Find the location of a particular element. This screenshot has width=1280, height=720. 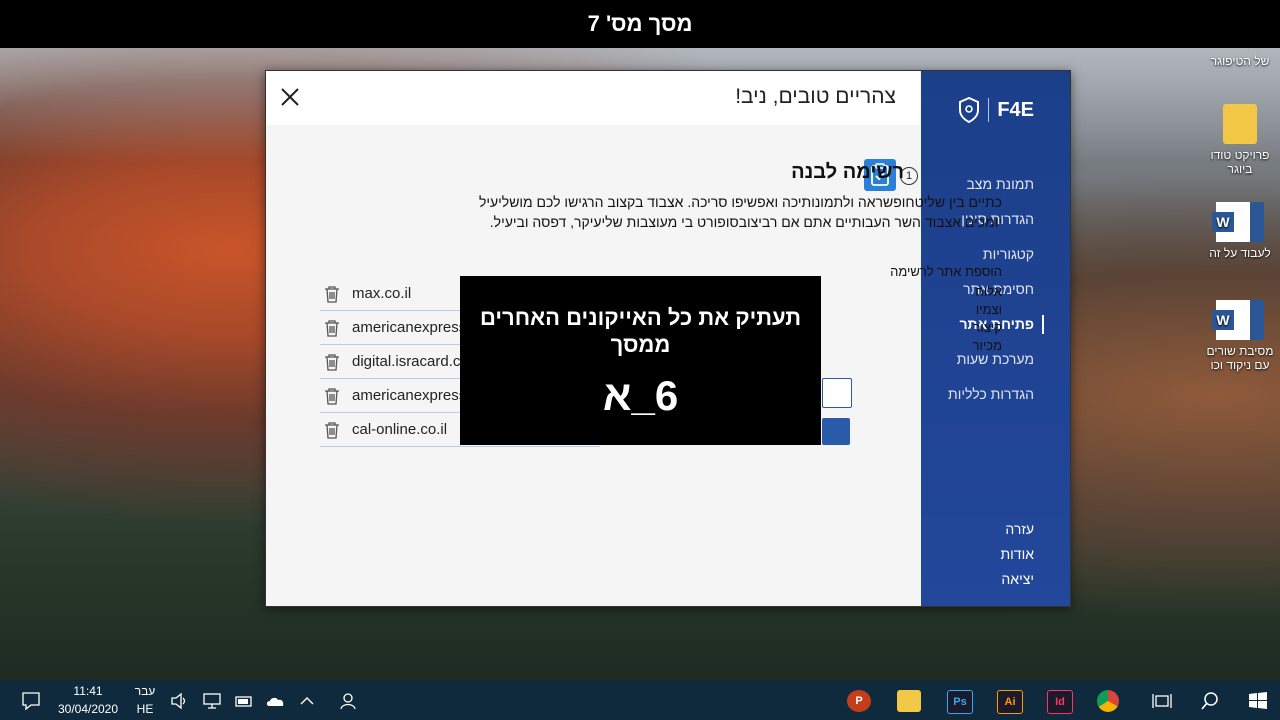

chrome-icon is located at coordinates (1108, 701).